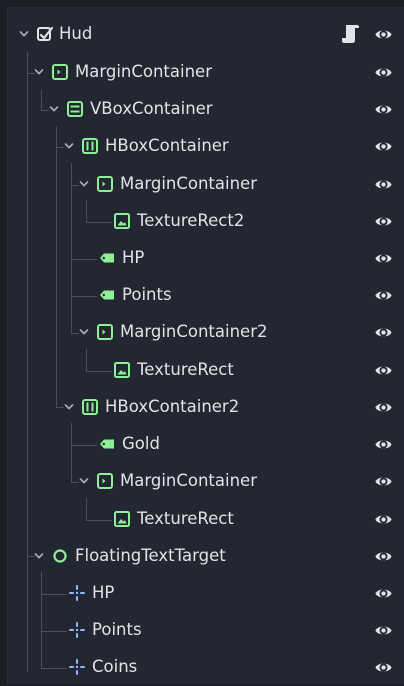  Describe the element at coordinates (141, 443) in the screenshot. I see `node-label: Gold` at that location.